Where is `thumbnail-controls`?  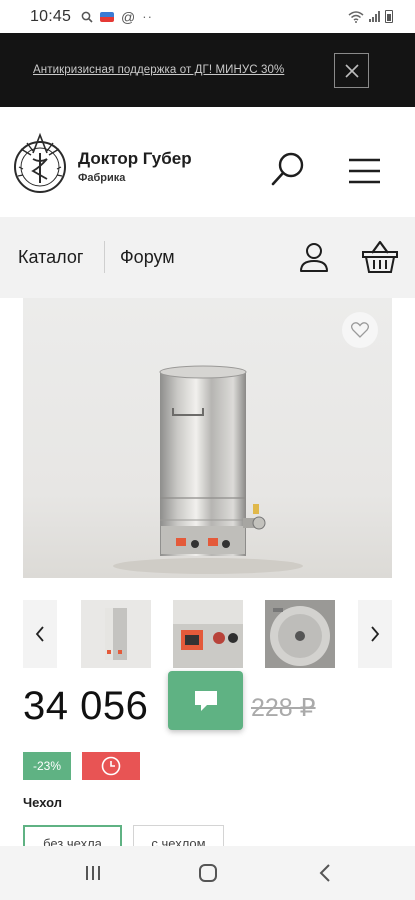 thumbnail-controls is located at coordinates (208, 634).